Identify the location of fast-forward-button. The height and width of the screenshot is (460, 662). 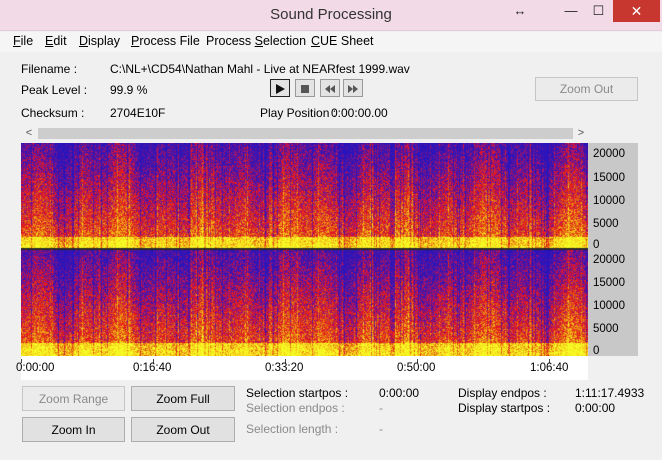
(353, 88).